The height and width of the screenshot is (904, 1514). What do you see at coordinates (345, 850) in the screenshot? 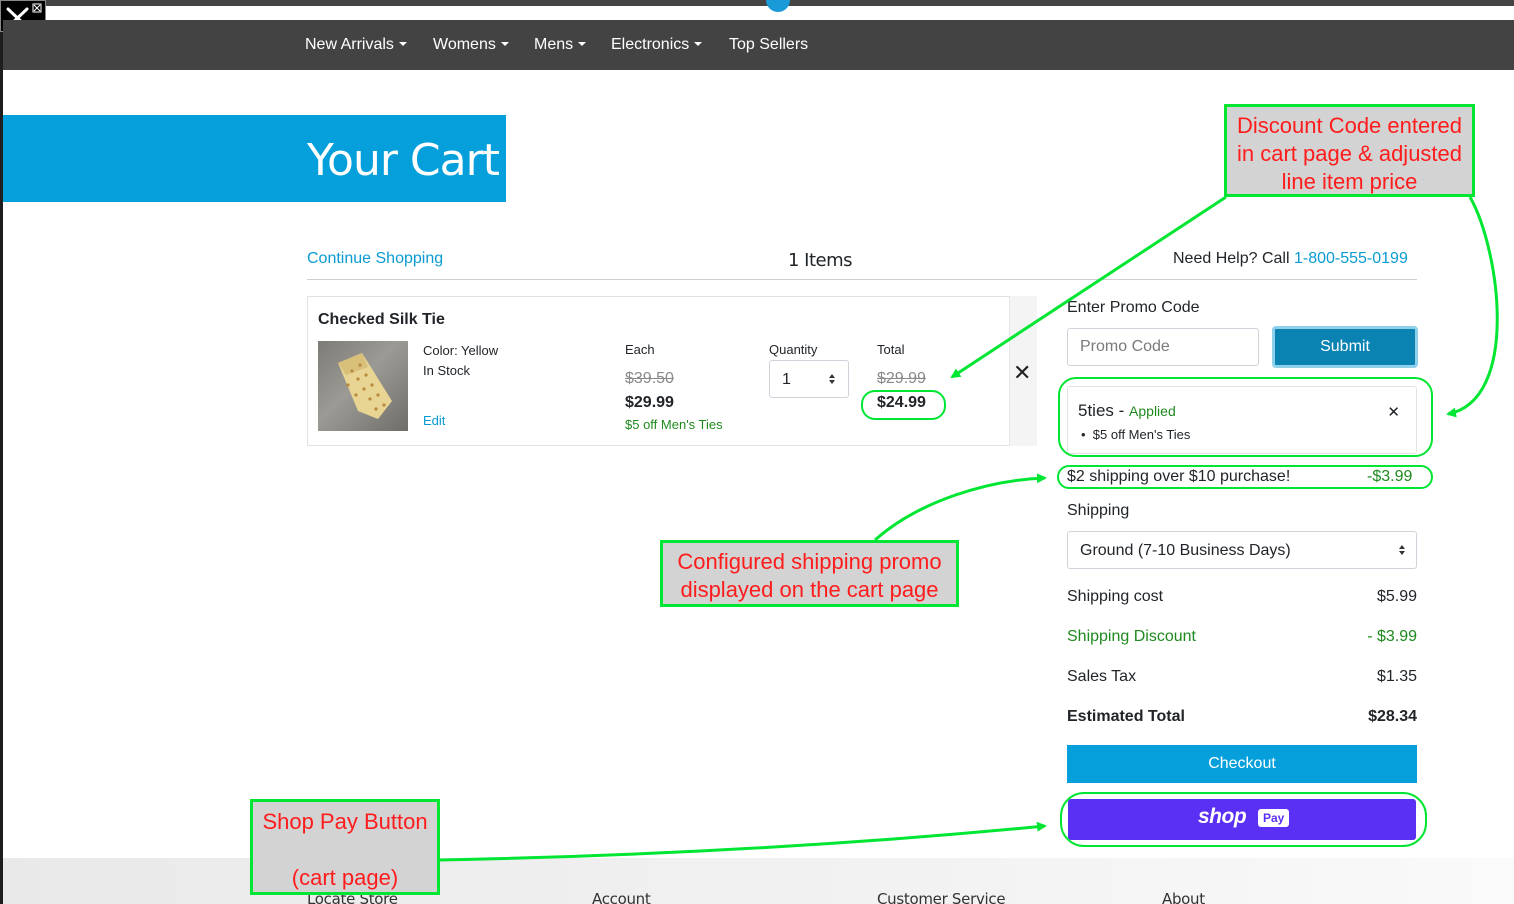
I see `annotation-line` at bounding box center [345, 850].